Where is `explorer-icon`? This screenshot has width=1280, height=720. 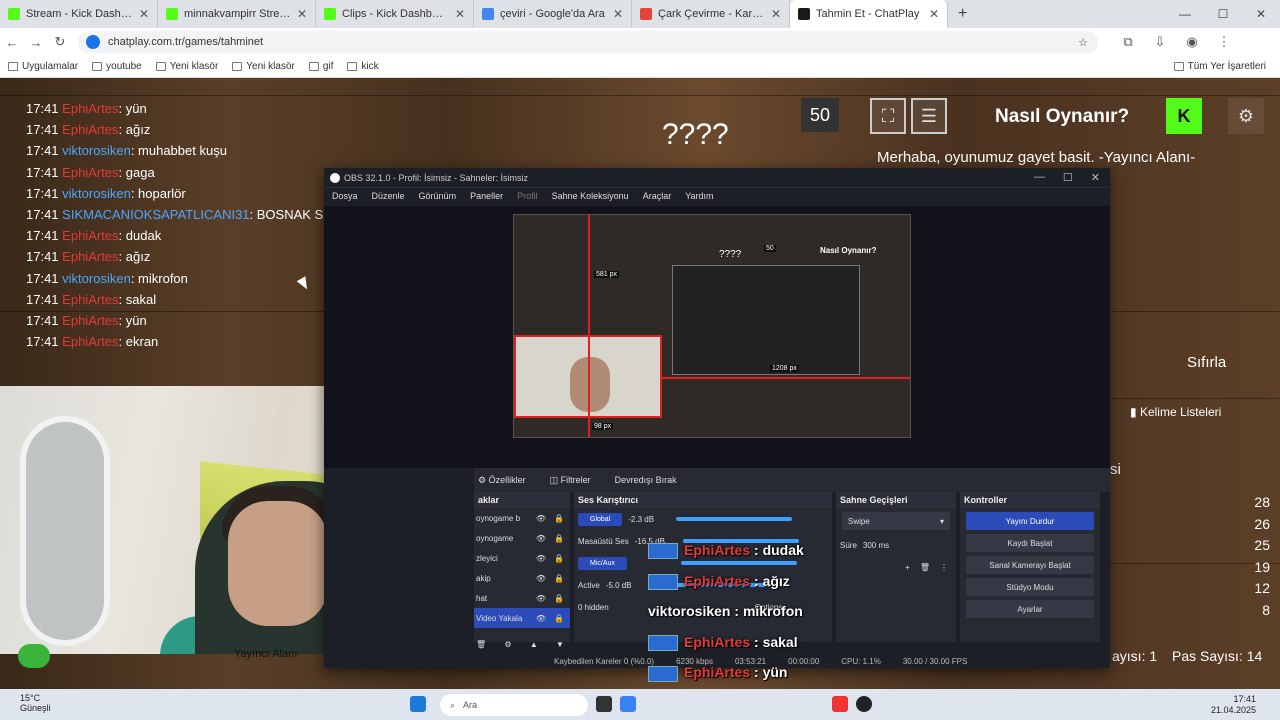
explorer-icon is located at coordinates (604, 704).